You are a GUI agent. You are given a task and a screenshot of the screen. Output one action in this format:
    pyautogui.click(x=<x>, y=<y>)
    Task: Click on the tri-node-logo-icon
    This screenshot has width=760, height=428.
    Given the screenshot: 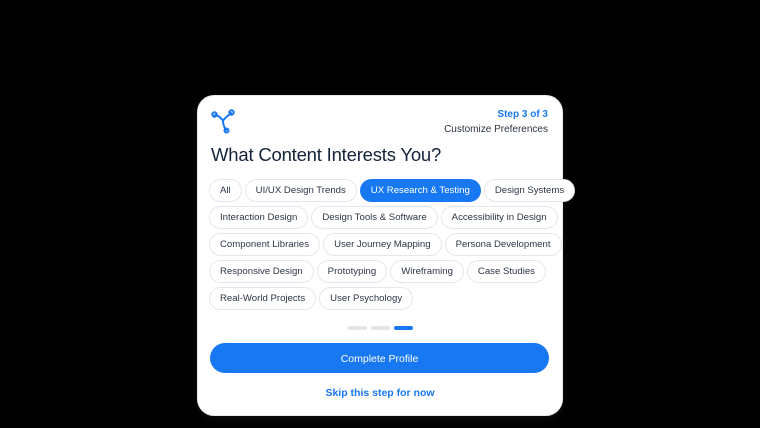 What is the action you would take?
    pyautogui.click(x=223, y=121)
    